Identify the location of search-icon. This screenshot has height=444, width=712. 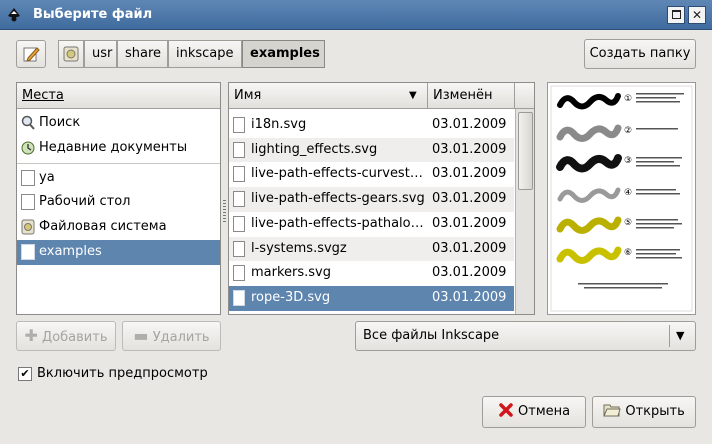
(28, 122).